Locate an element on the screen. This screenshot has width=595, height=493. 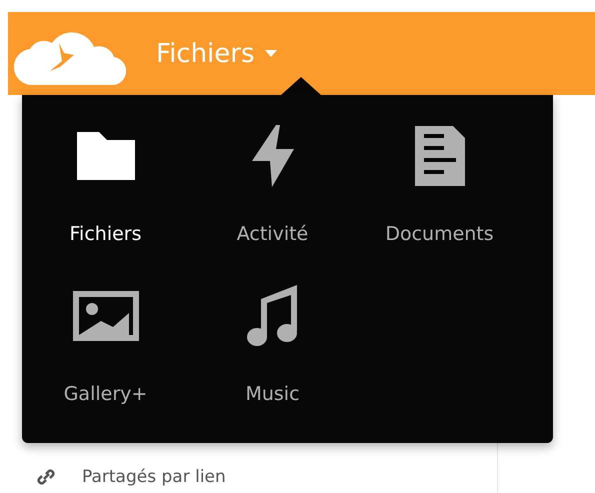
app-menu-item: Music is located at coordinates (272, 343).